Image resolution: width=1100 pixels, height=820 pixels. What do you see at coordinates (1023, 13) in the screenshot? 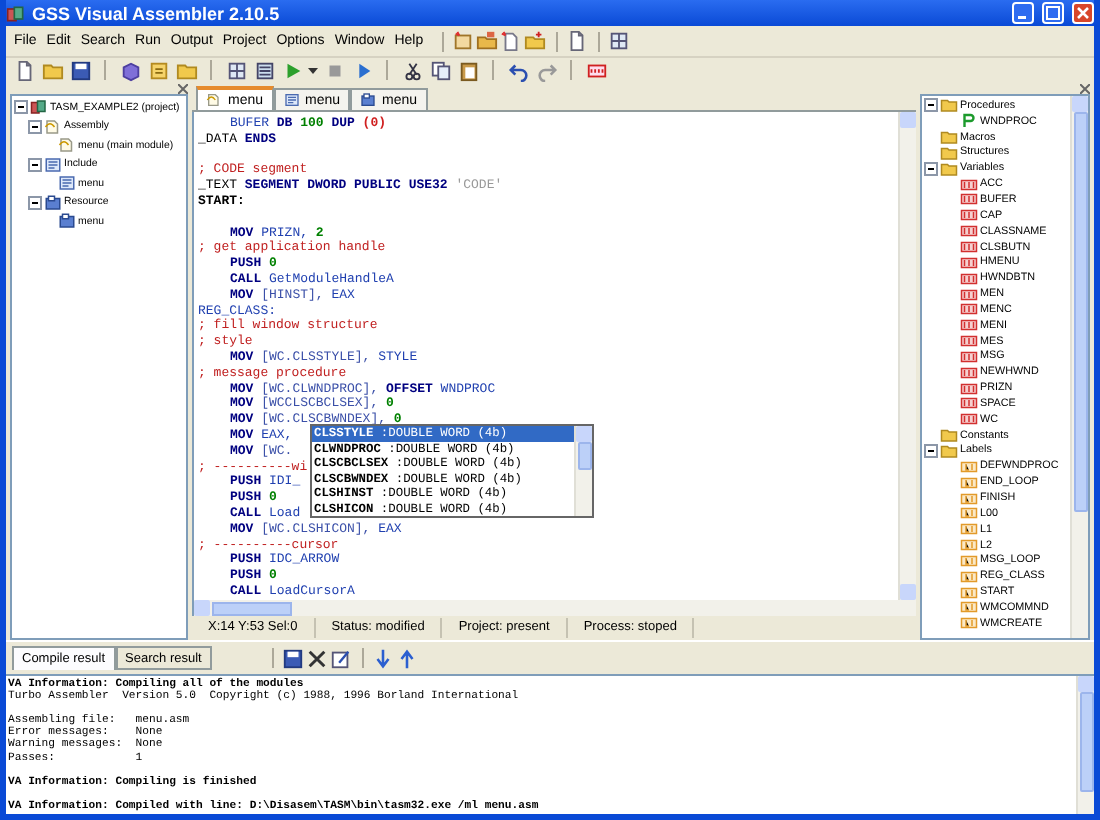
I see `minimize-button` at bounding box center [1023, 13].